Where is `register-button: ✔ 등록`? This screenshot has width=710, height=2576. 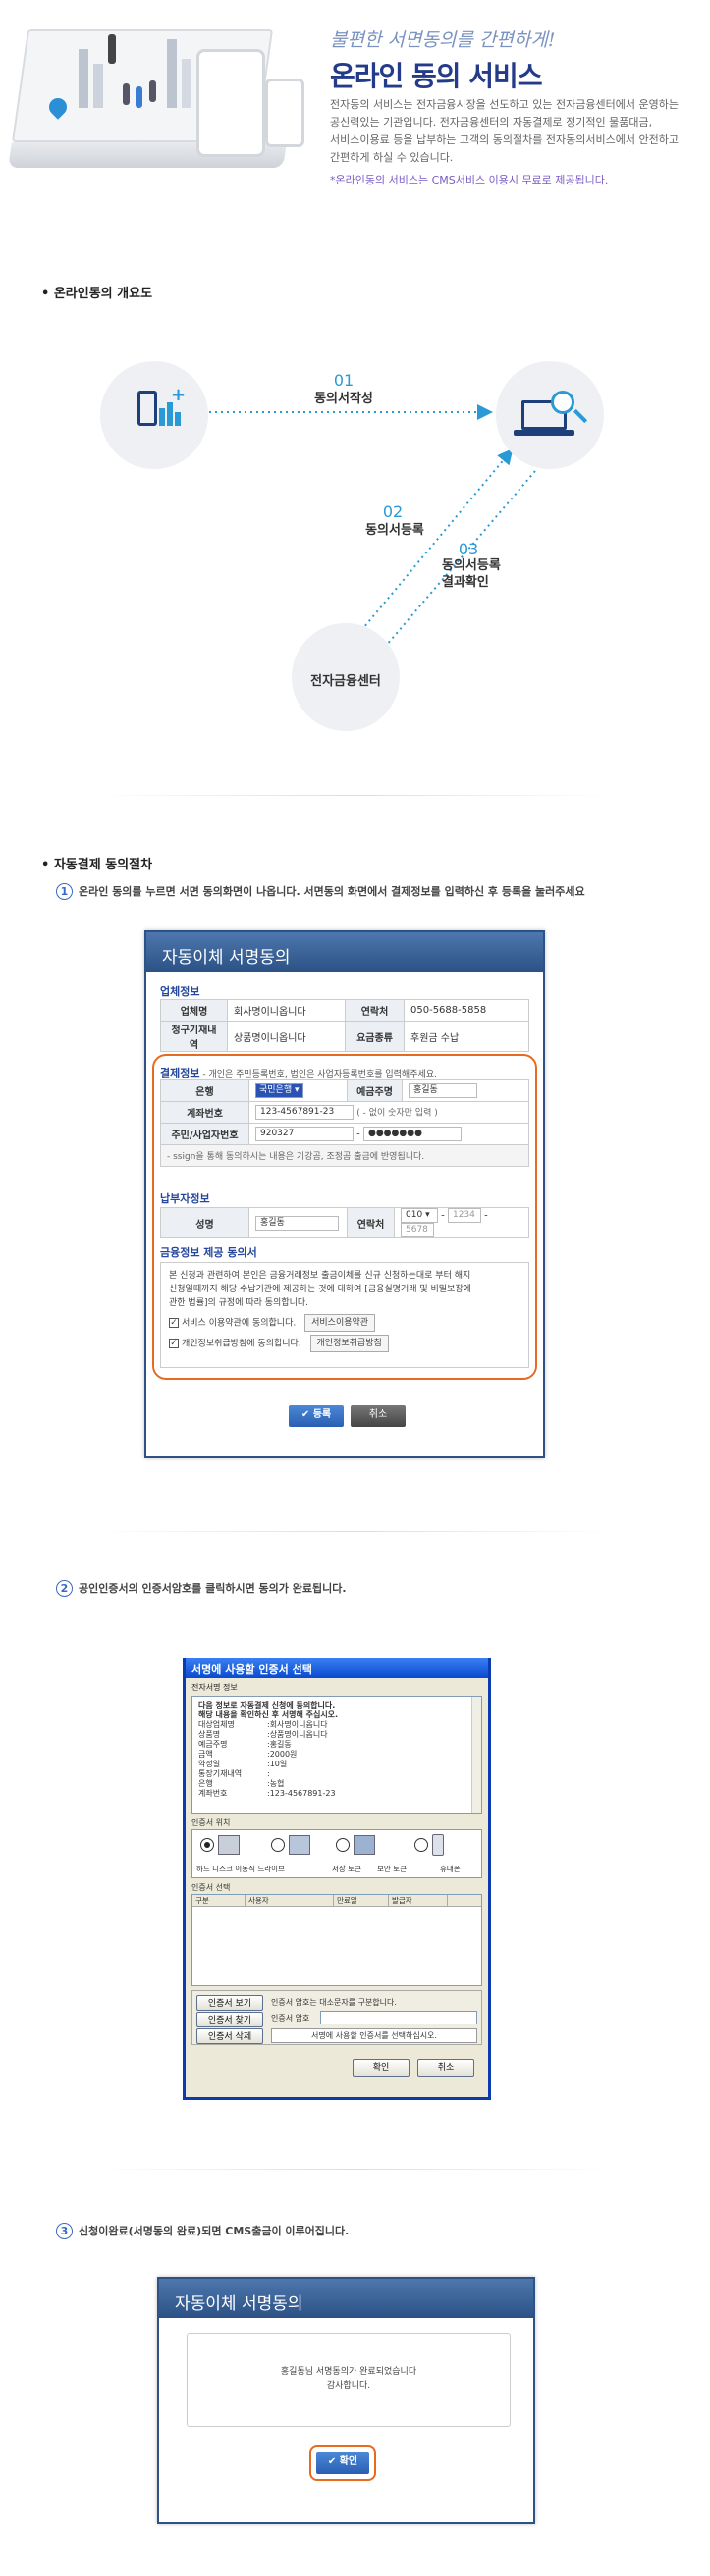 register-button: ✔ 등록 is located at coordinates (316, 1416).